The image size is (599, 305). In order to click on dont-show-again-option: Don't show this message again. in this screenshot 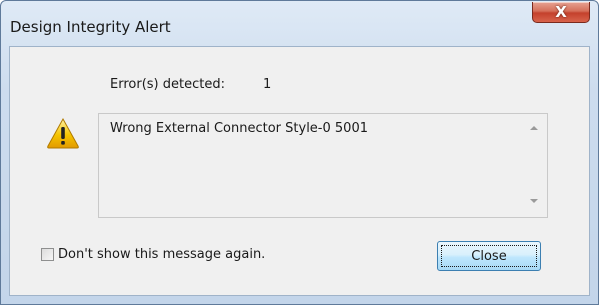, I will do `click(153, 254)`.